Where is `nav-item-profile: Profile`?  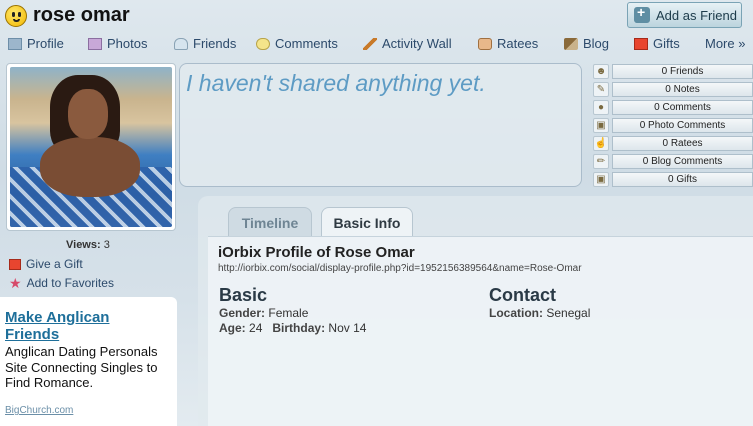 nav-item-profile: Profile is located at coordinates (36, 43).